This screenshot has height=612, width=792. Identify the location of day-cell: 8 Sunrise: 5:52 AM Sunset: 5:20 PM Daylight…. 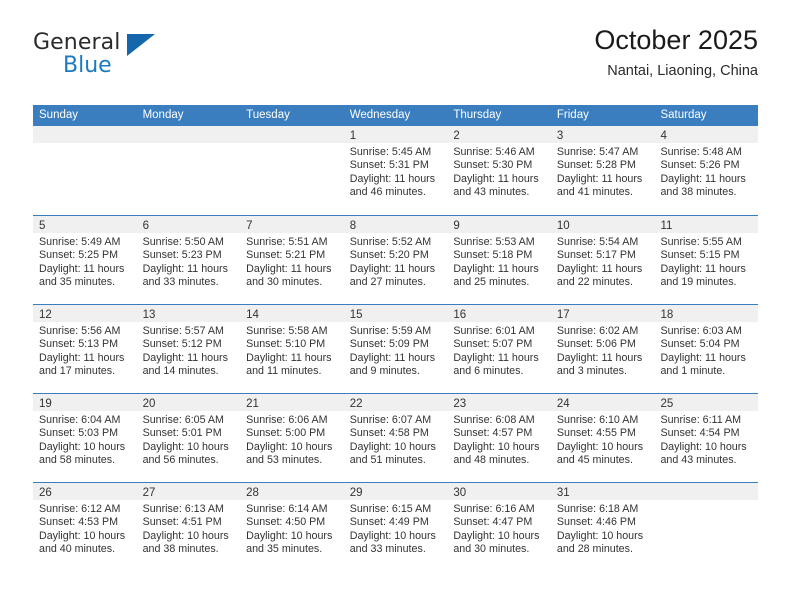
(395, 260).